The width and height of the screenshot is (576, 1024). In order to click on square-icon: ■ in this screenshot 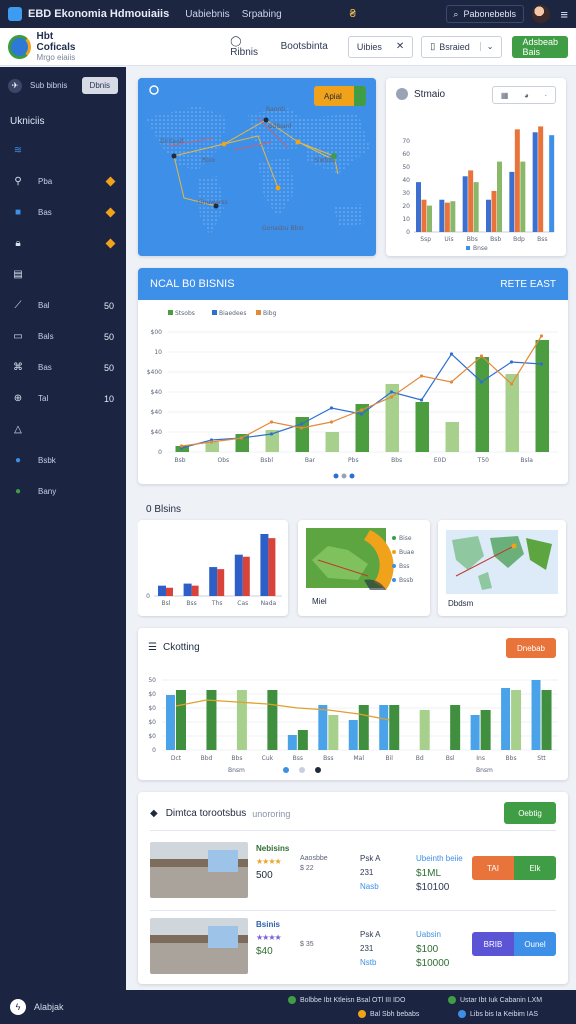, I will do `click(18, 212)`.